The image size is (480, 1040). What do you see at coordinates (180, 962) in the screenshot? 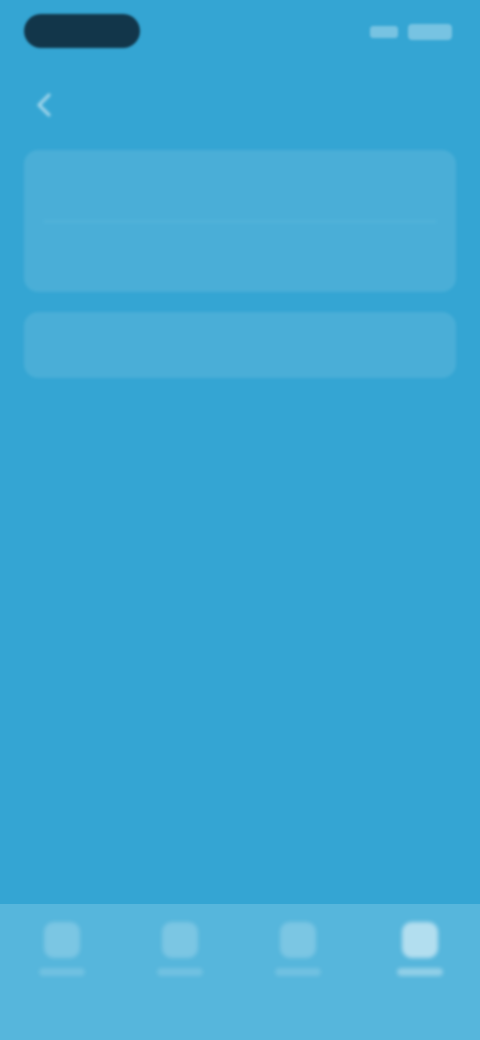
I see `nav-item-list` at bounding box center [180, 962].